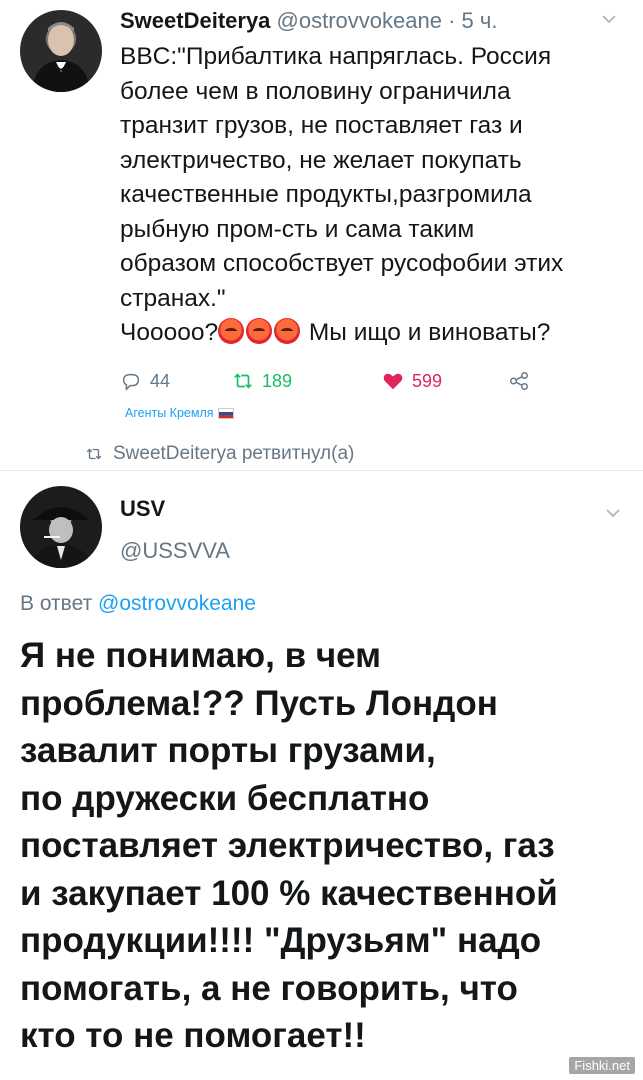 The width and height of the screenshot is (643, 1080). What do you see at coordinates (321, 470) in the screenshot?
I see `divider` at bounding box center [321, 470].